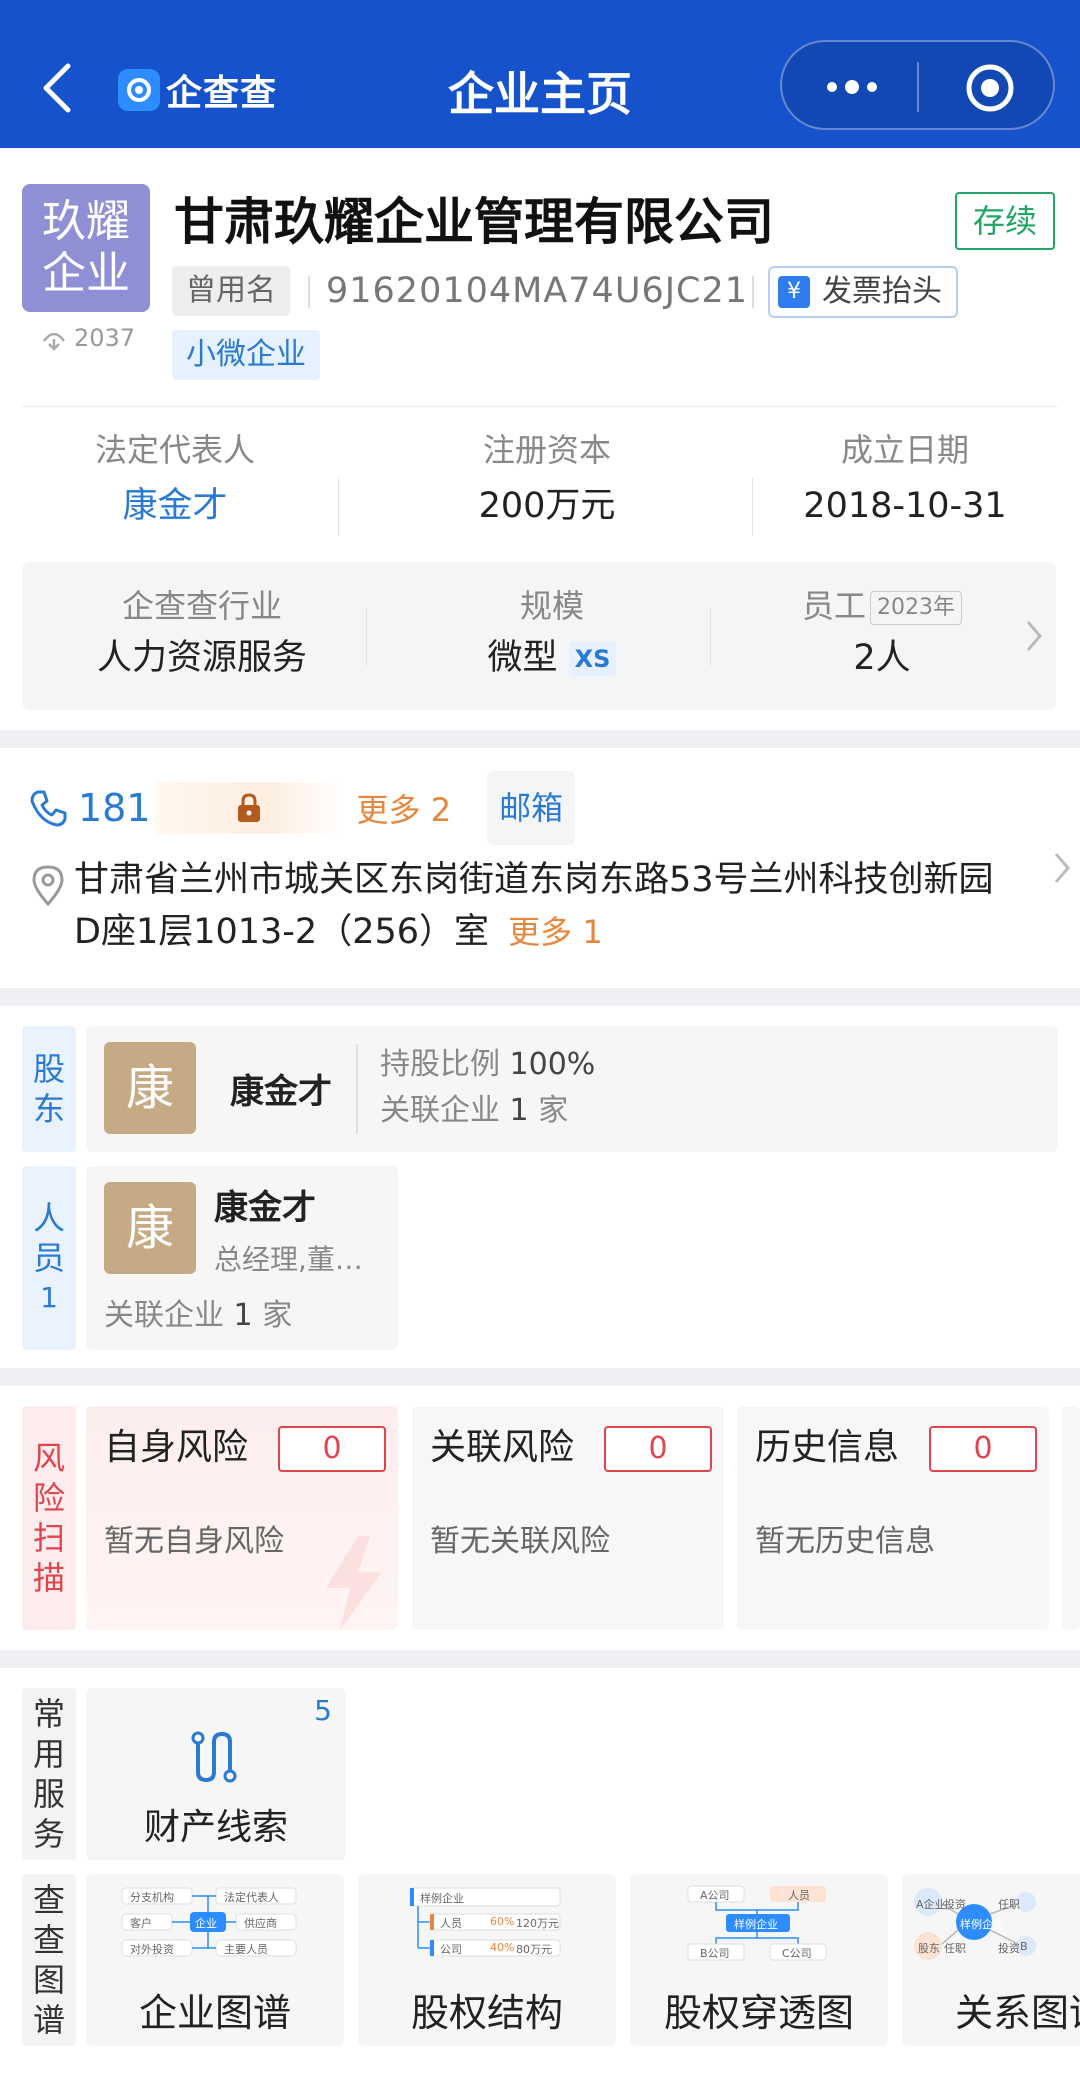  Describe the element at coordinates (354, 1583) in the screenshot. I see `lightning-icon` at that location.